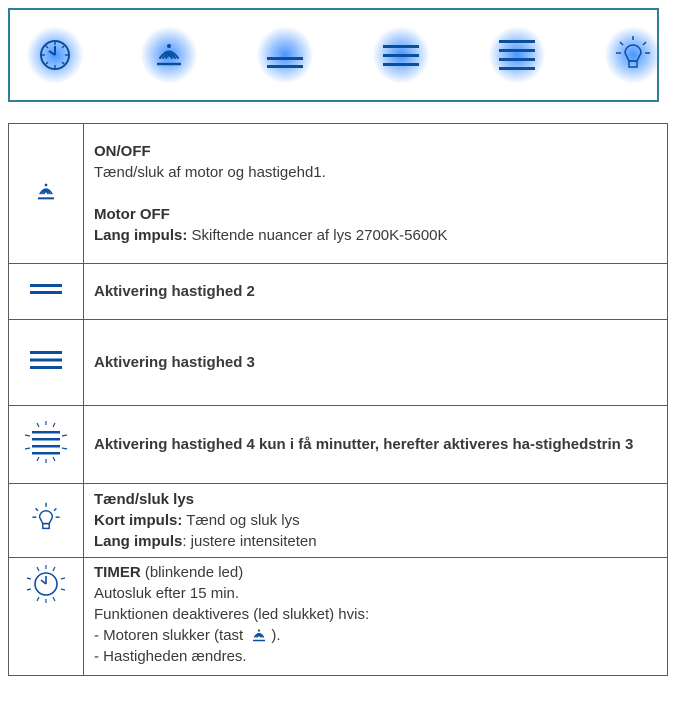  What do you see at coordinates (210, 172) in the screenshot?
I see `onoff-desc: Tænd/sluk af motor og hastigehd1.` at bounding box center [210, 172].